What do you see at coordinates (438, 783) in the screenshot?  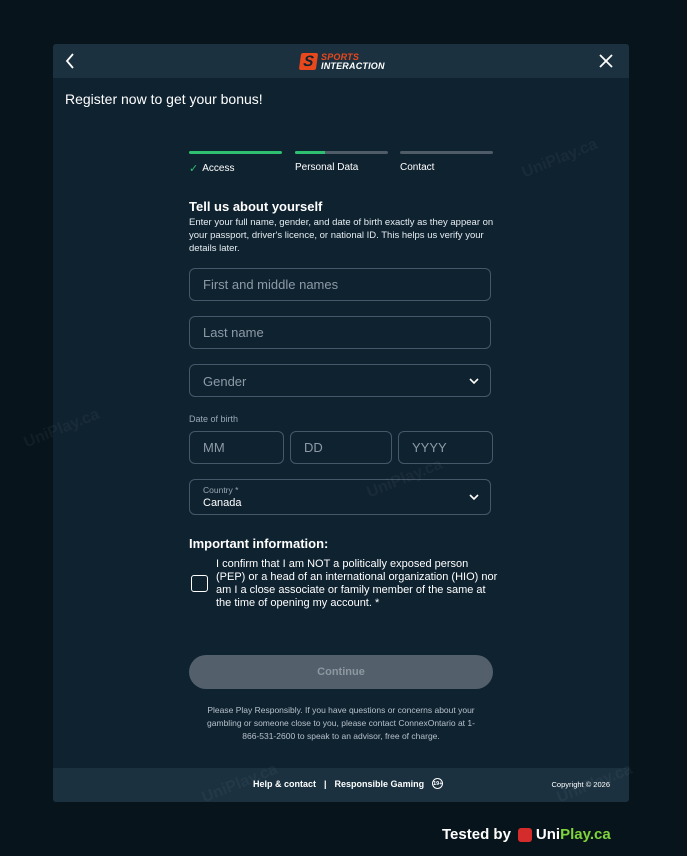 I see `age-19-icon: 19+` at bounding box center [438, 783].